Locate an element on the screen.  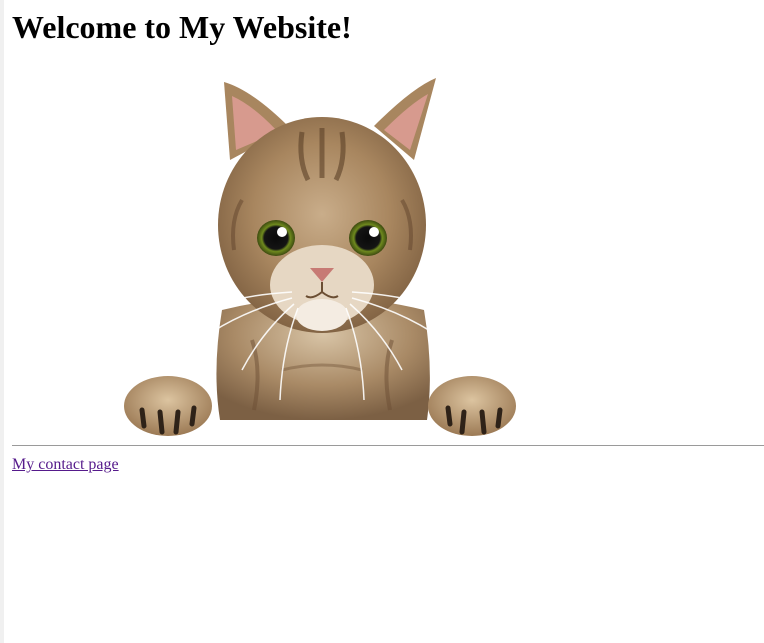
divider is located at coordinates (388, 445).